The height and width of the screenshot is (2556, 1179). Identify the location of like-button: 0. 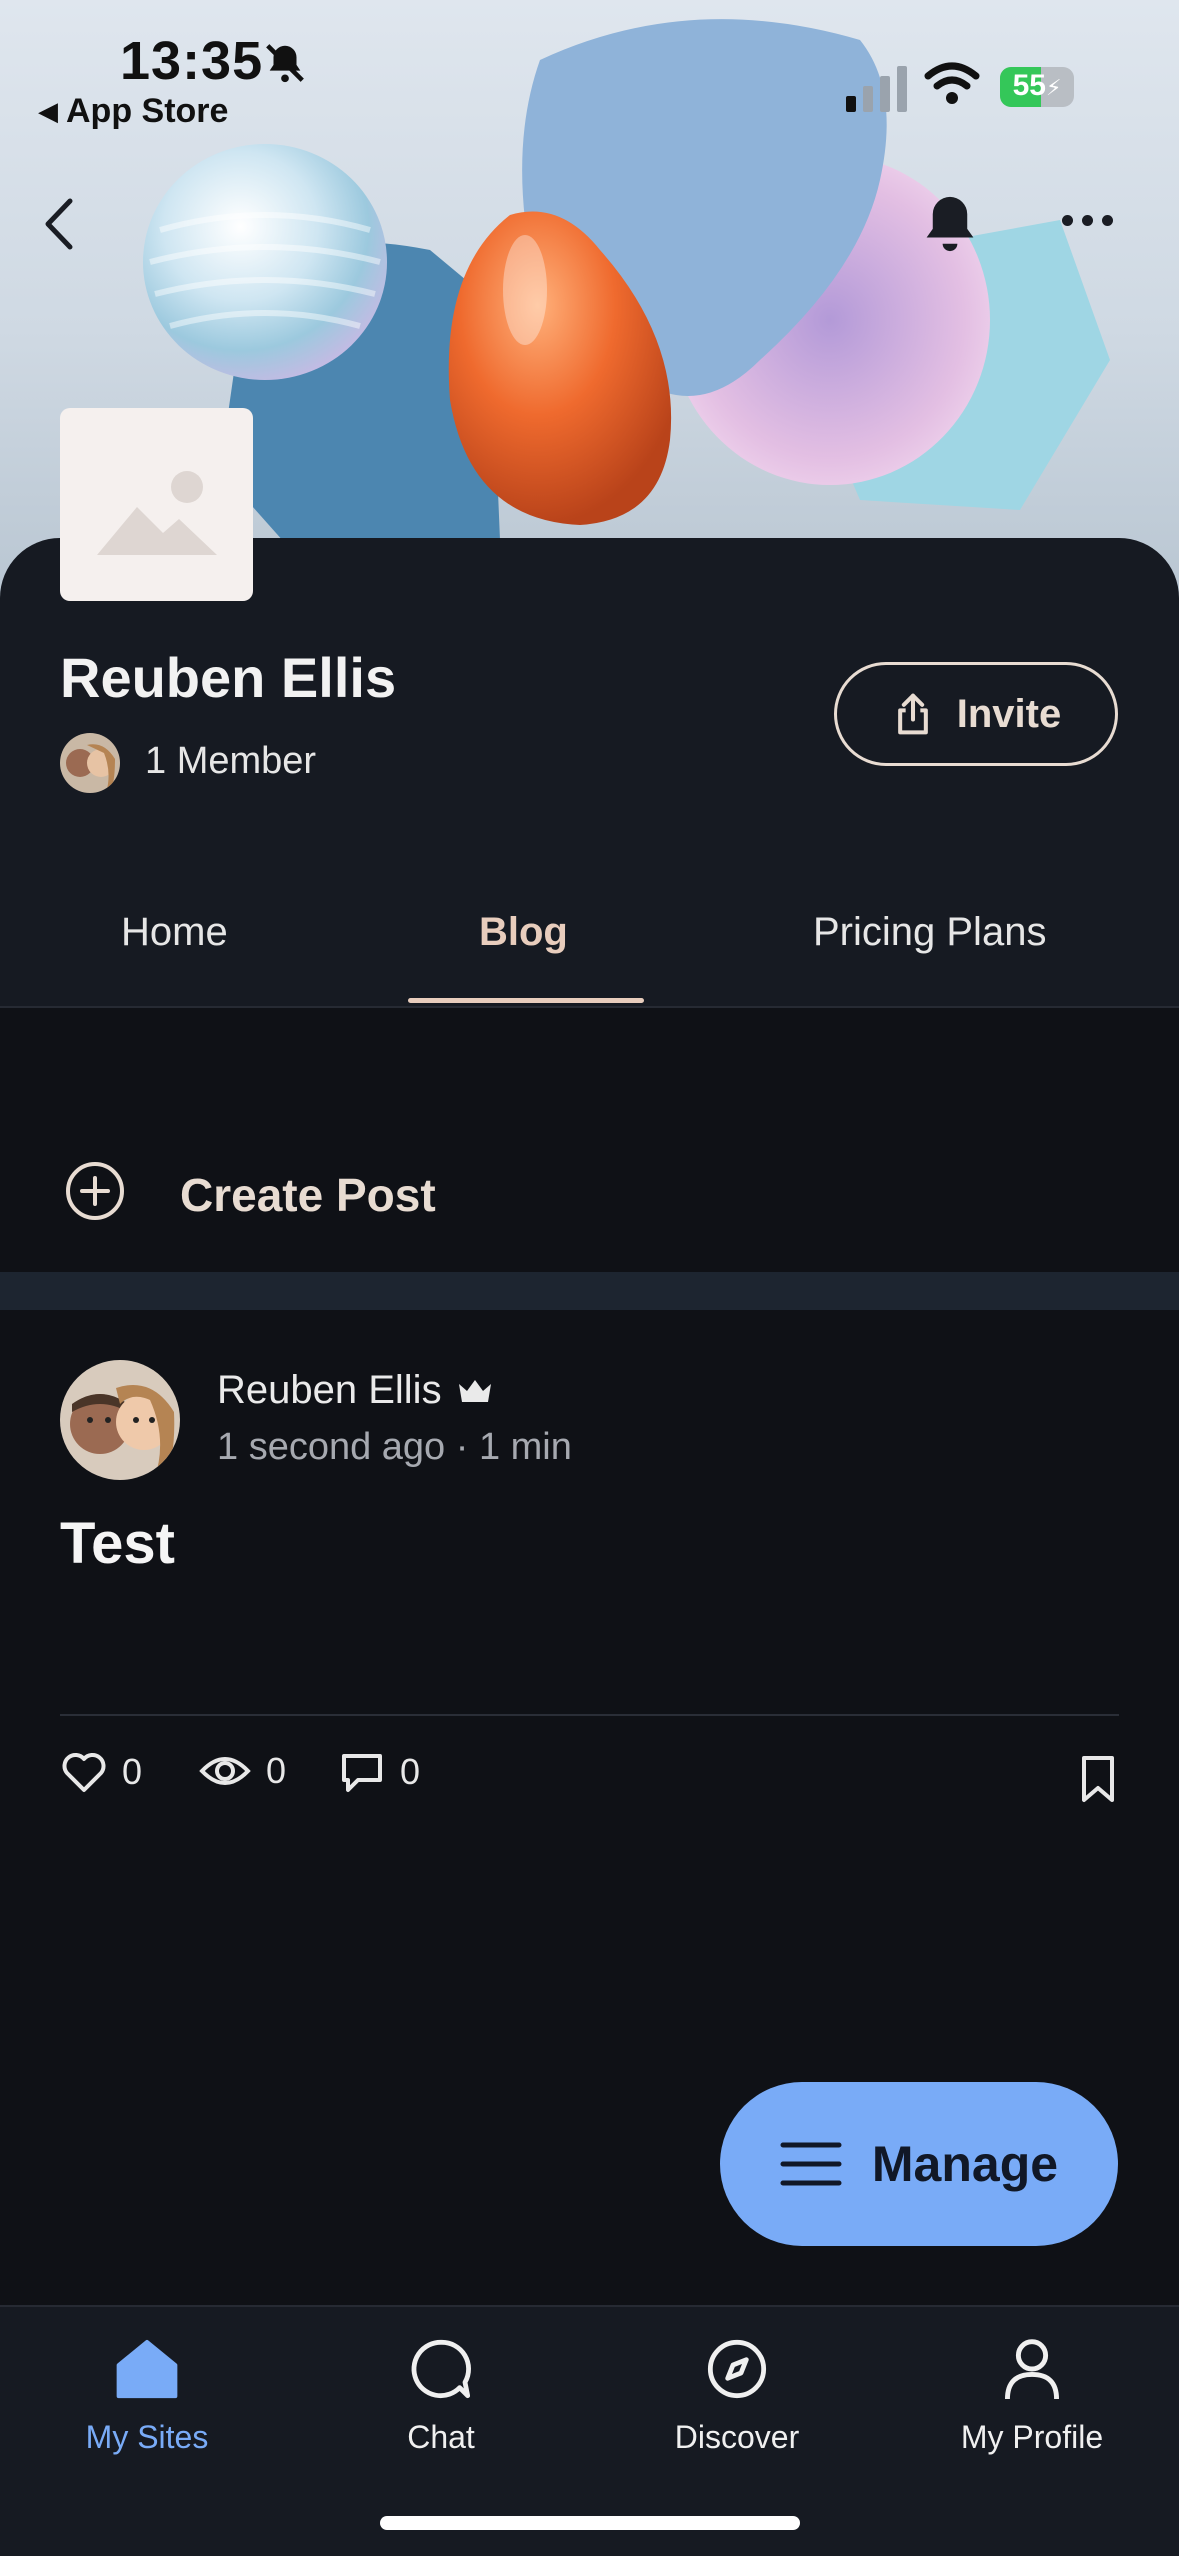
(101, 1772).